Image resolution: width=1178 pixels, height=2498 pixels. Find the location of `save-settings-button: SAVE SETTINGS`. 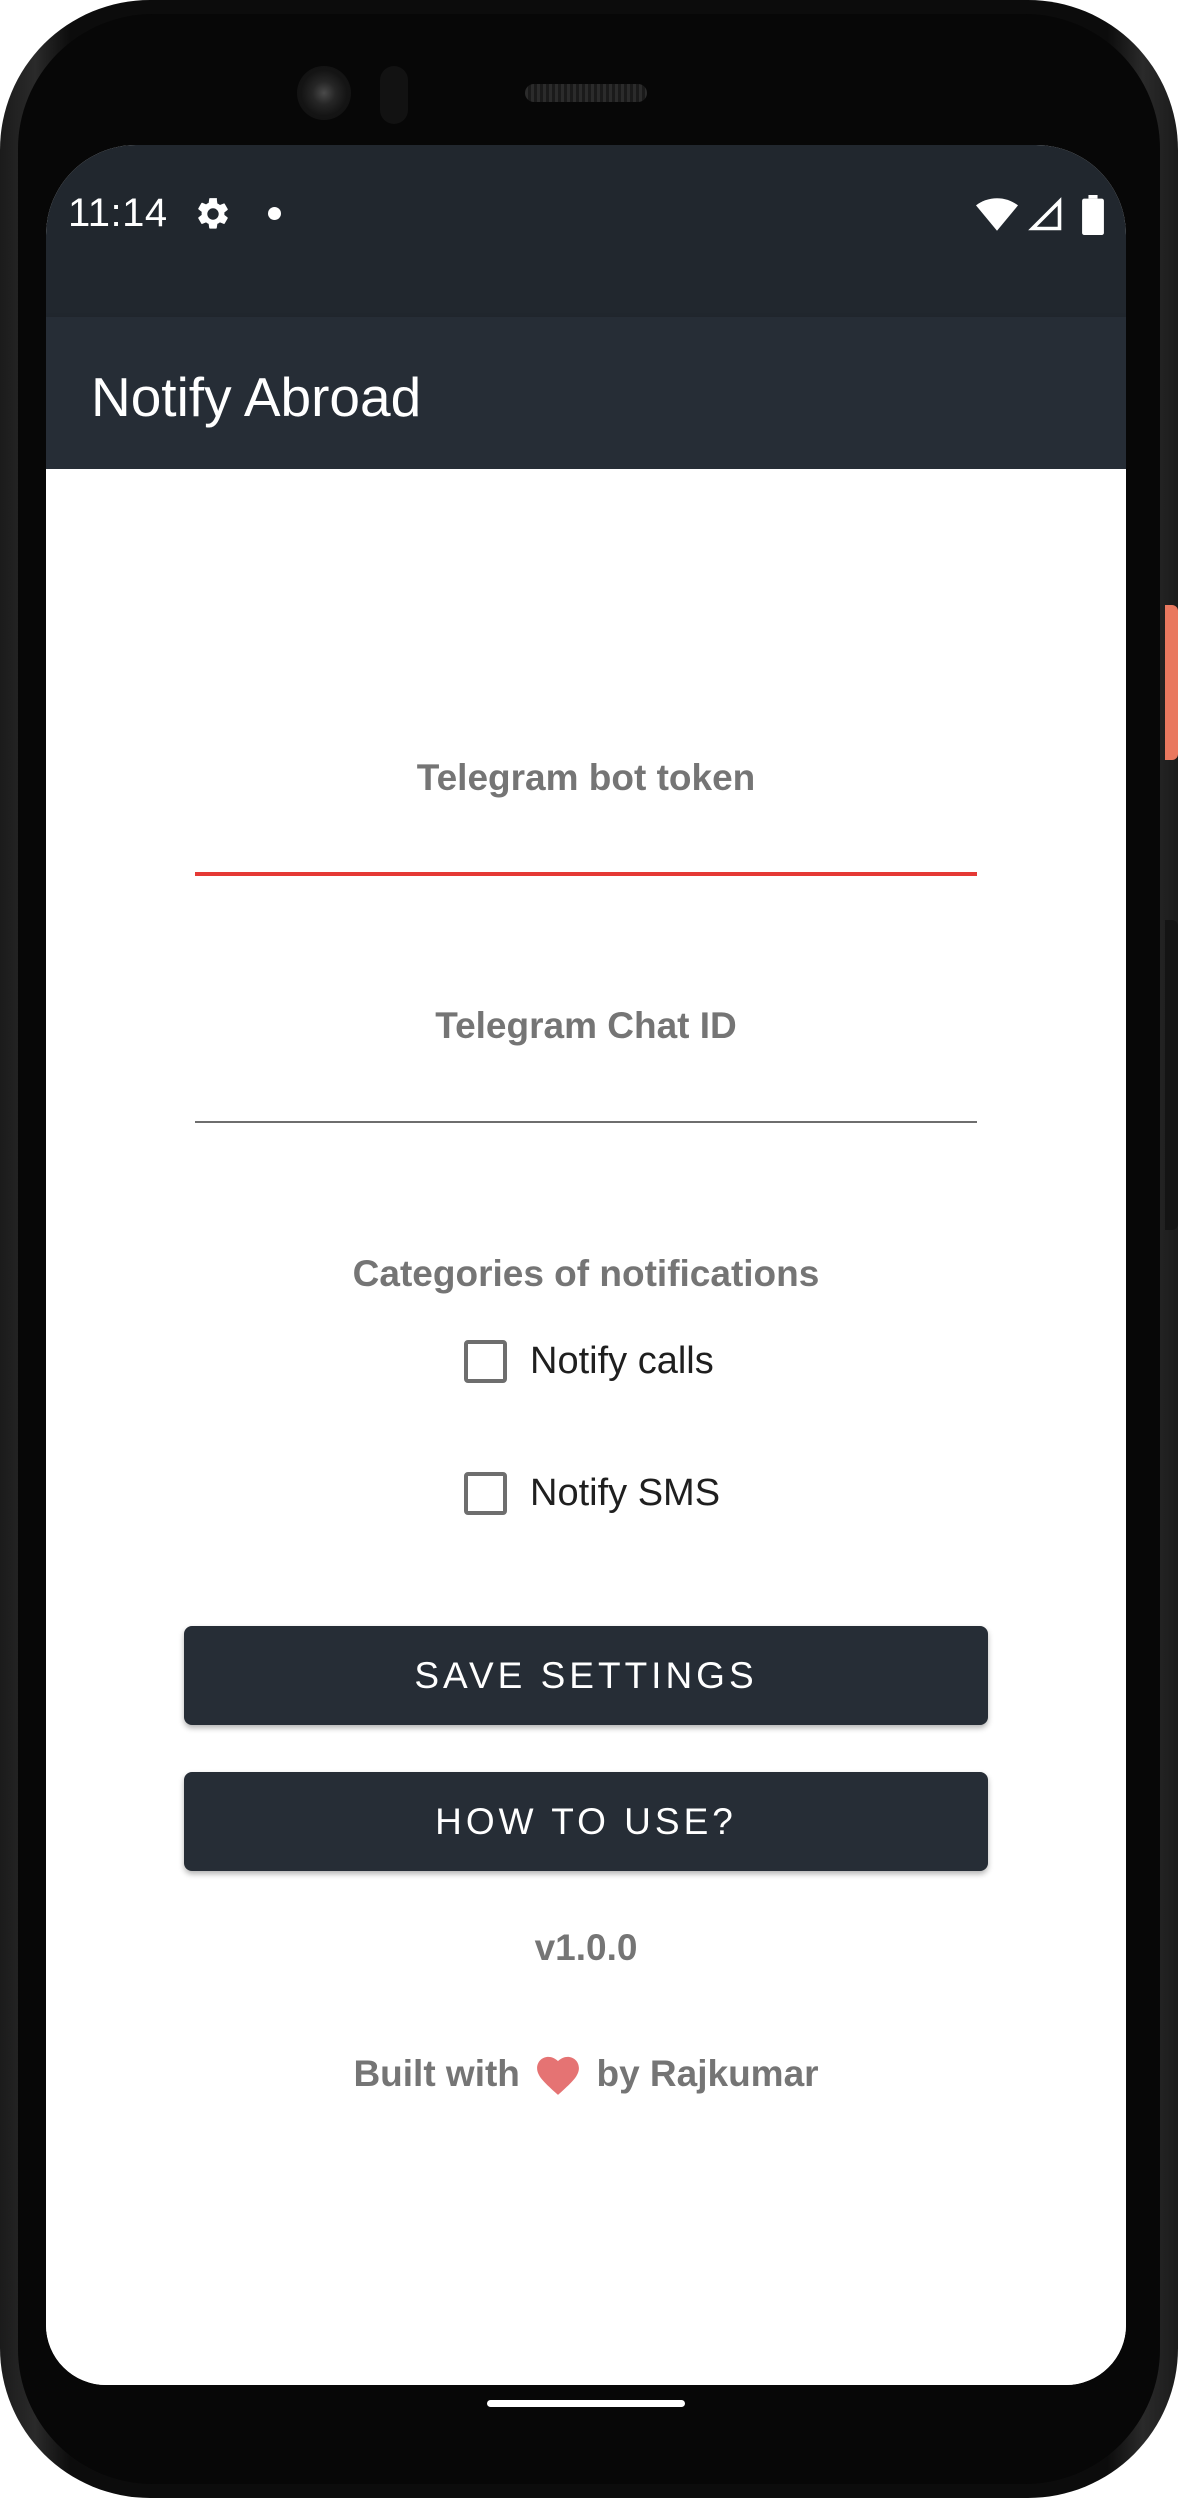

save-settings-button: SAVE SETTINGS is located at coordinates (586, 1675).